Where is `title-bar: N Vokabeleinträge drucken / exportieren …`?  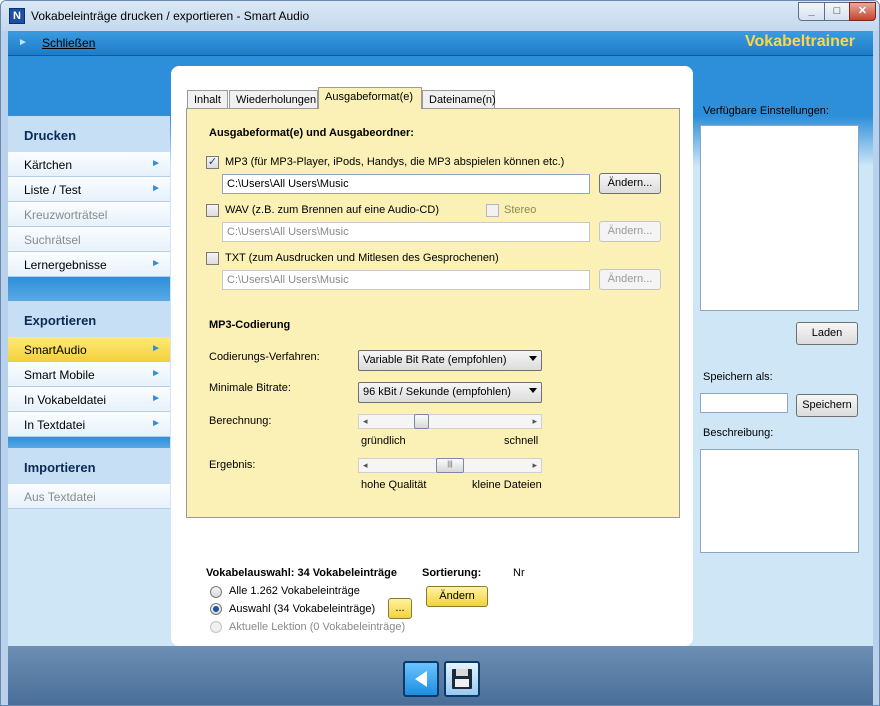
title-bar: N Vokabeleinträge drucken / exportieren … is located at coordinates (440, 16).